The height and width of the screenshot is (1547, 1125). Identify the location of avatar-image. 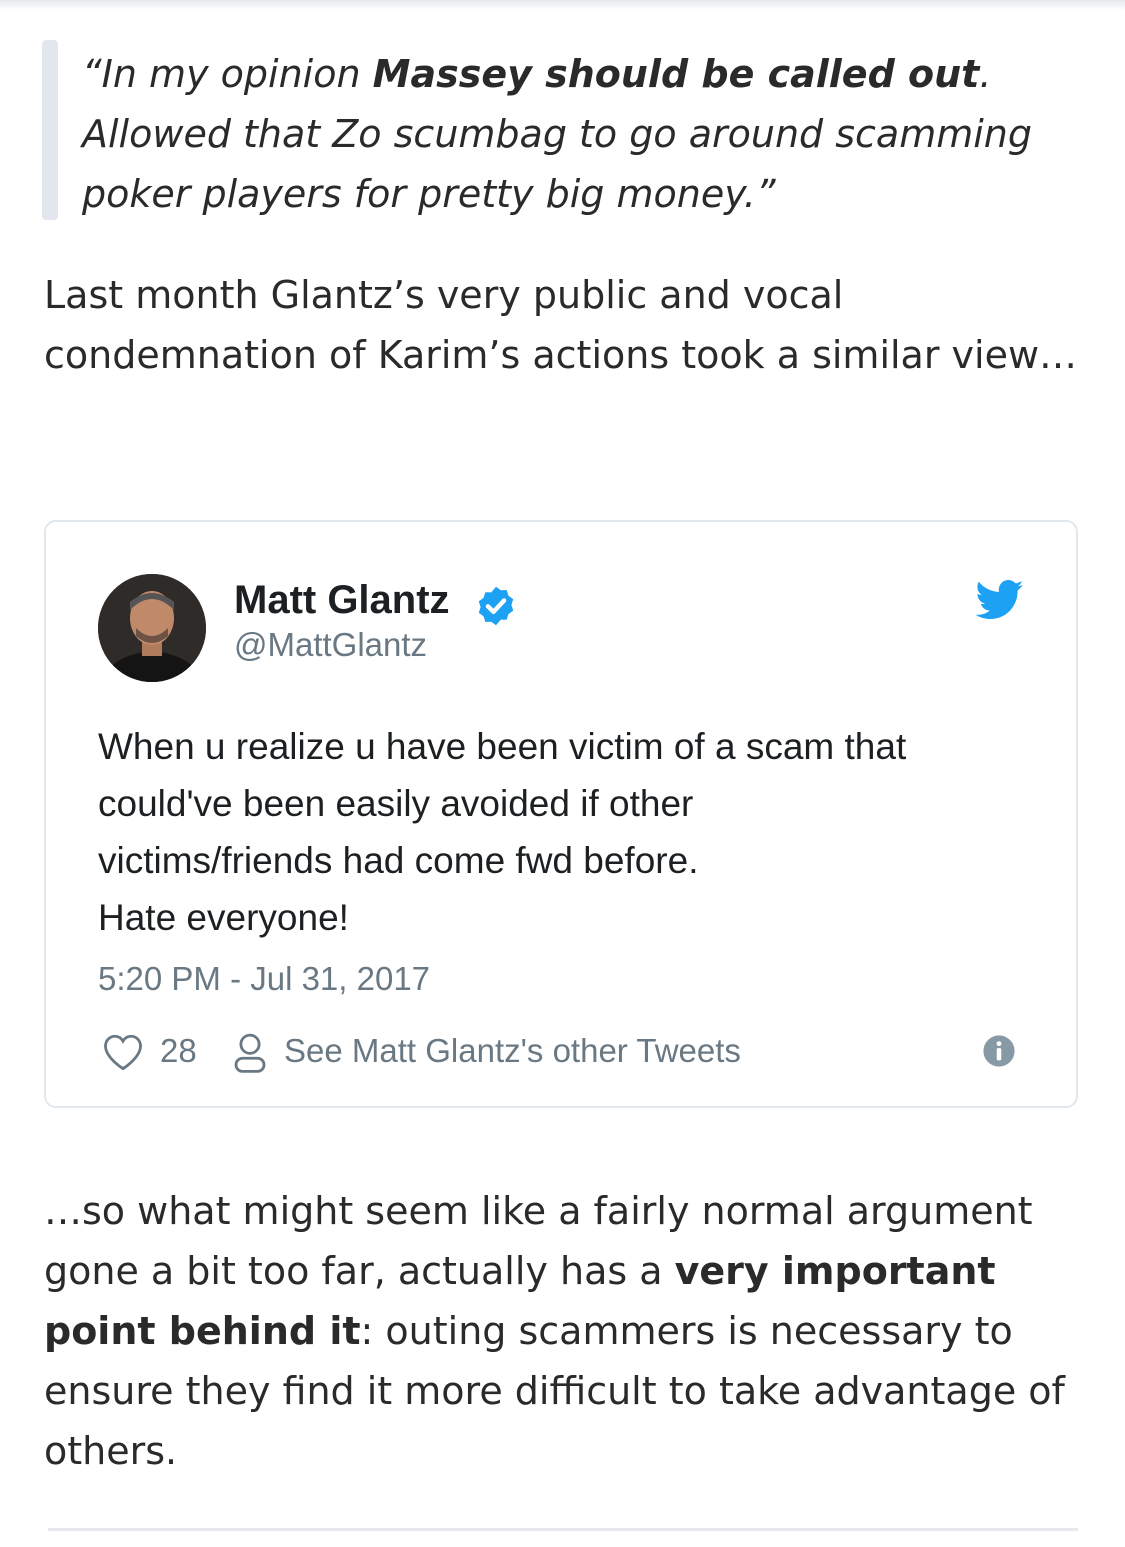
(152, 628).